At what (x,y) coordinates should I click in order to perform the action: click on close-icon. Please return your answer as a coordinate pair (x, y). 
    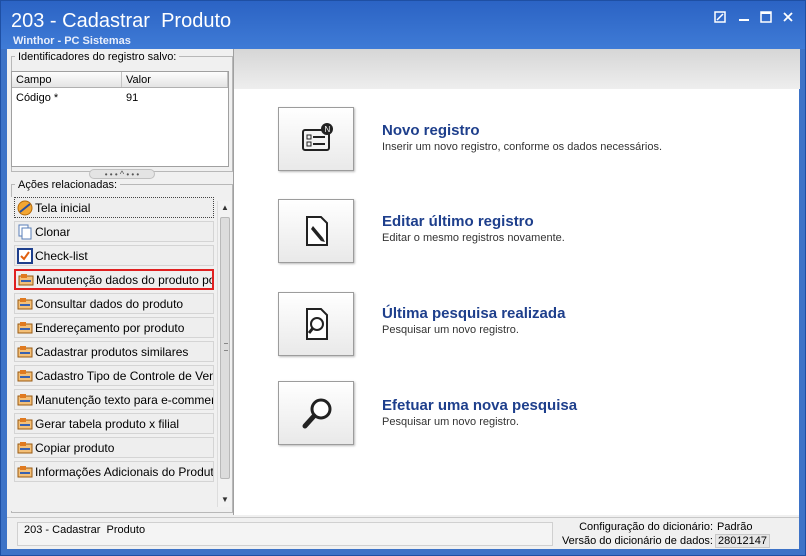
    Looking at the image, I should click on (788, 17).